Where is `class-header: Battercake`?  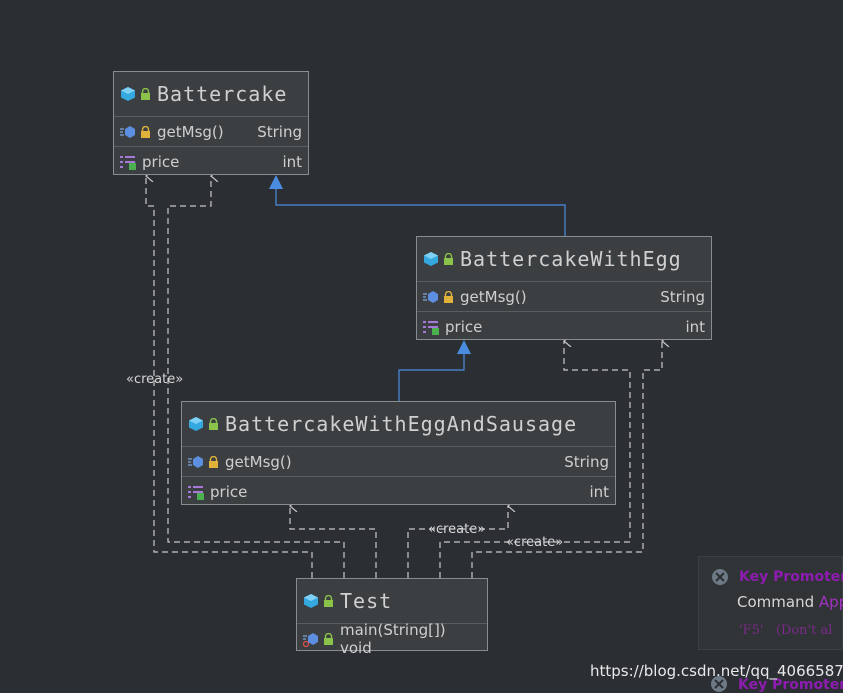
class-header: Battercake is located at coordinates (211, 94).